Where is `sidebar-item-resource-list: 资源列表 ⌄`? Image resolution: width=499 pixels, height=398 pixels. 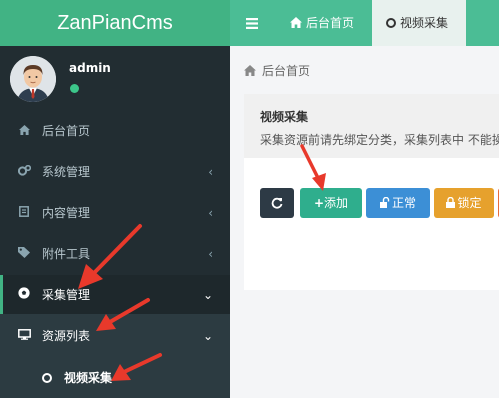
sidebar-item-resource-list: 资源列表 ⌄ is located at coordinates (115, 336).